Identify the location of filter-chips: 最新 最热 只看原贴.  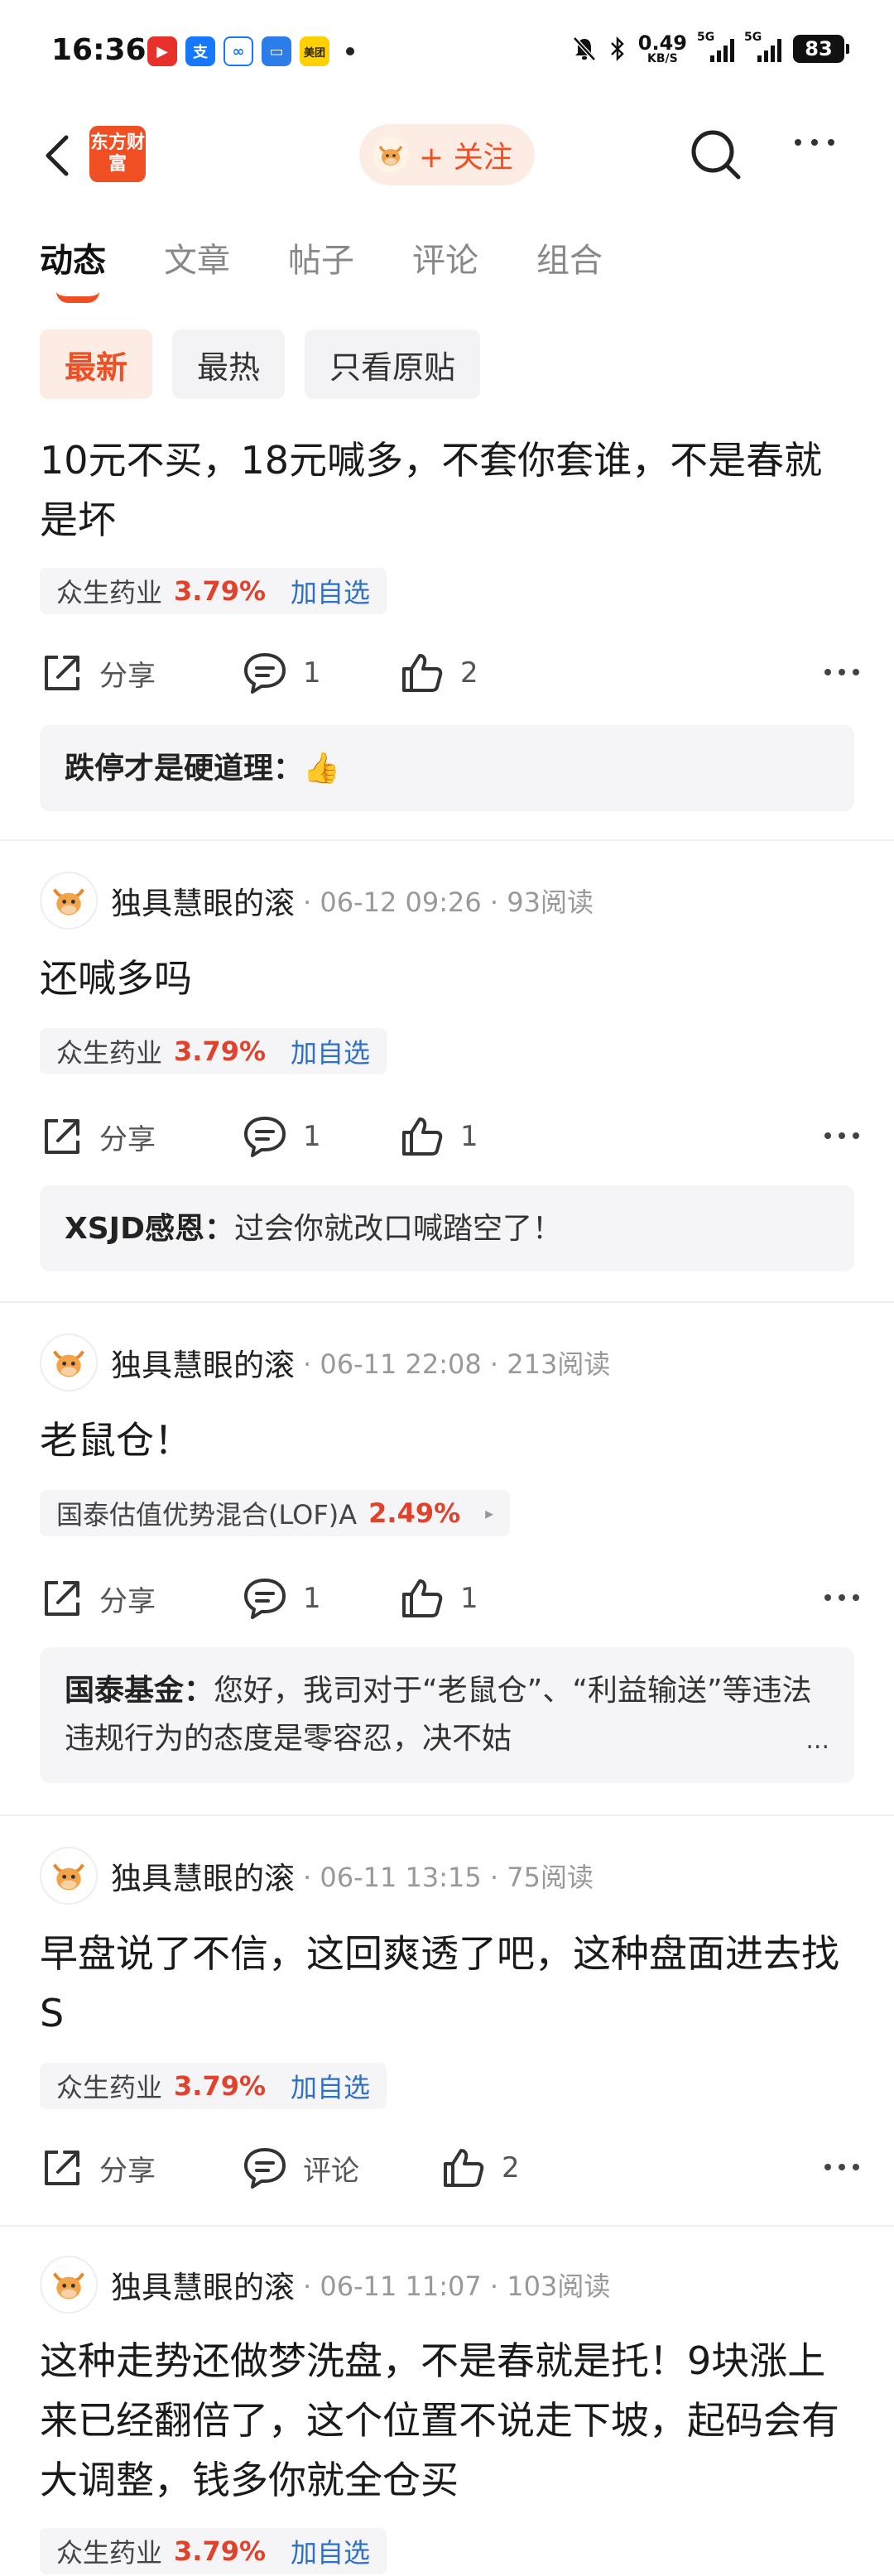
(260, 364).